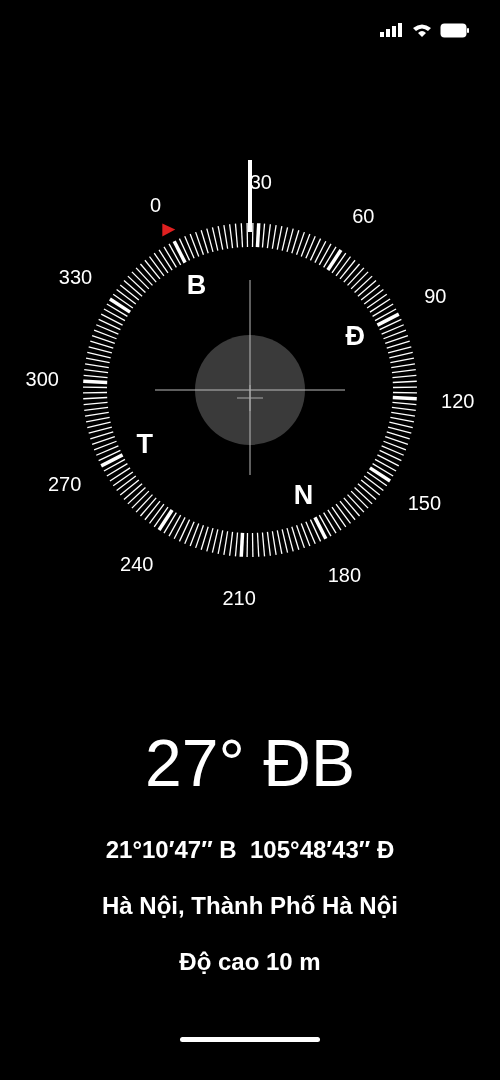 The width and height of the screenshot is (500, 1080). I want to click on cardinal-letter: B, so click(196, 284).